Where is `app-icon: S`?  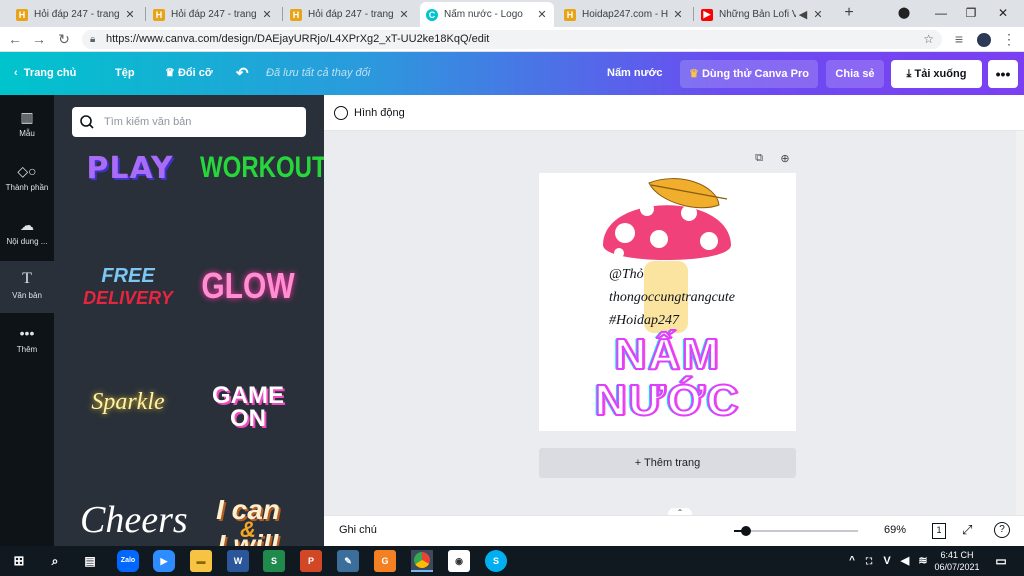
app-icon: S is located at coordinates (274, 561).